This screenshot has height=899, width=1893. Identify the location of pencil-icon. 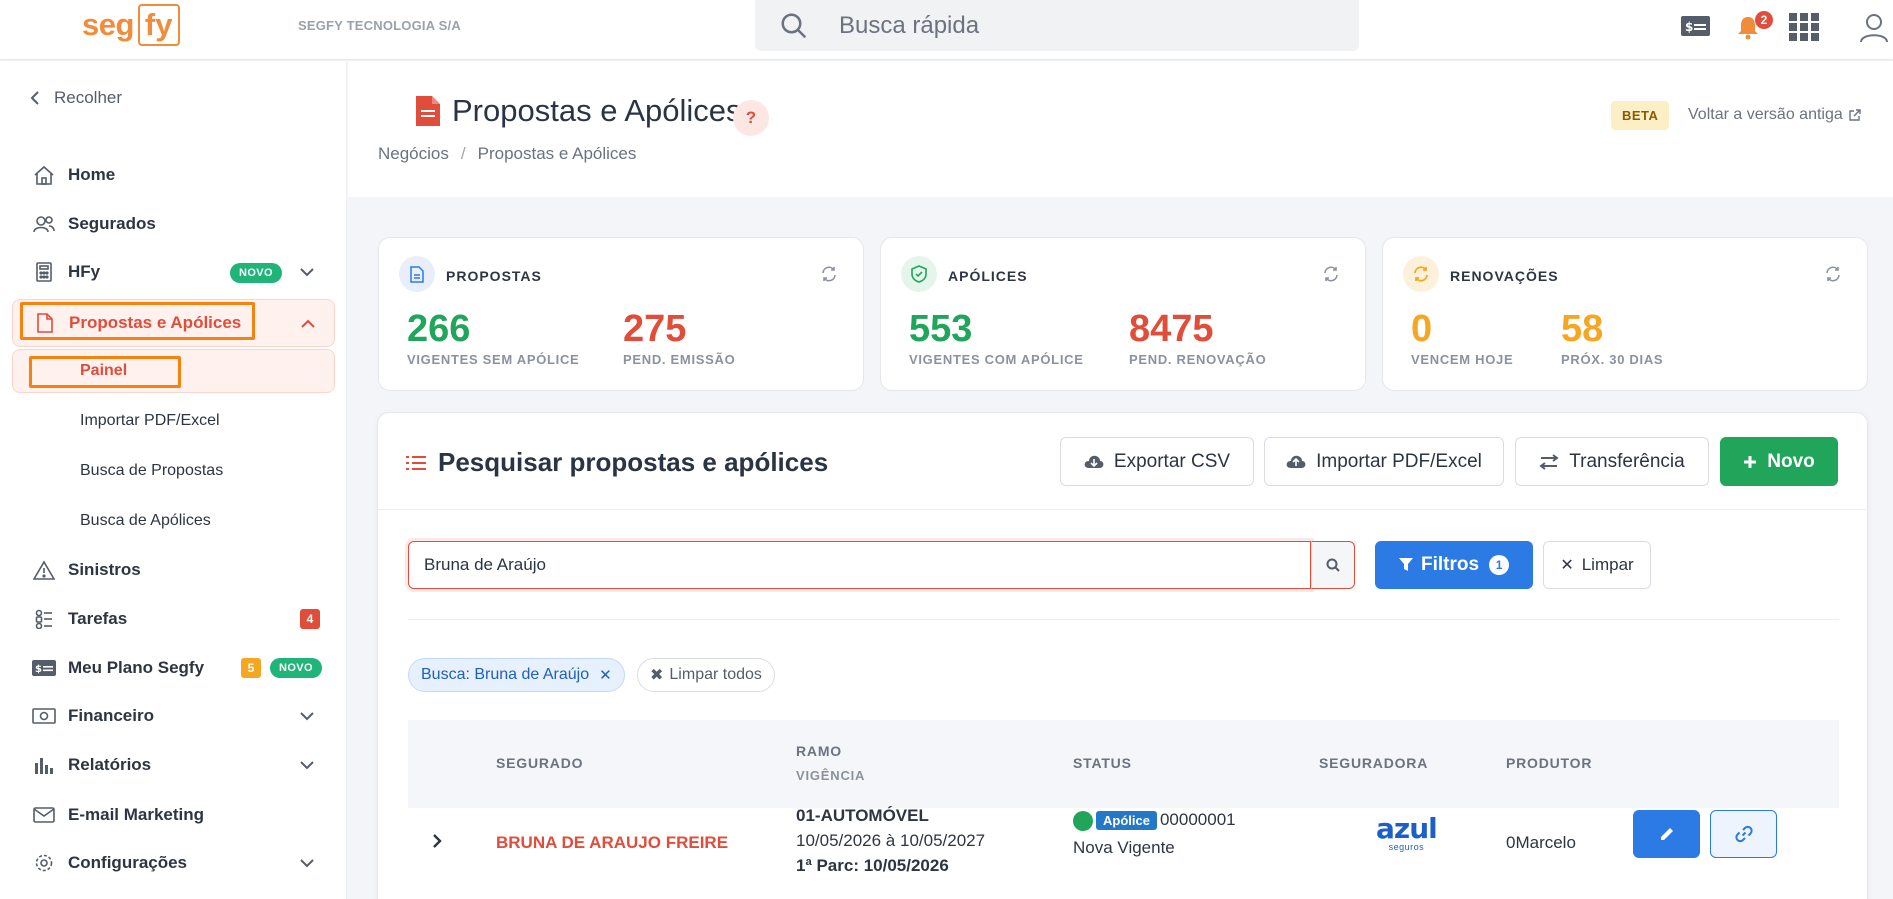
(1666, 834).